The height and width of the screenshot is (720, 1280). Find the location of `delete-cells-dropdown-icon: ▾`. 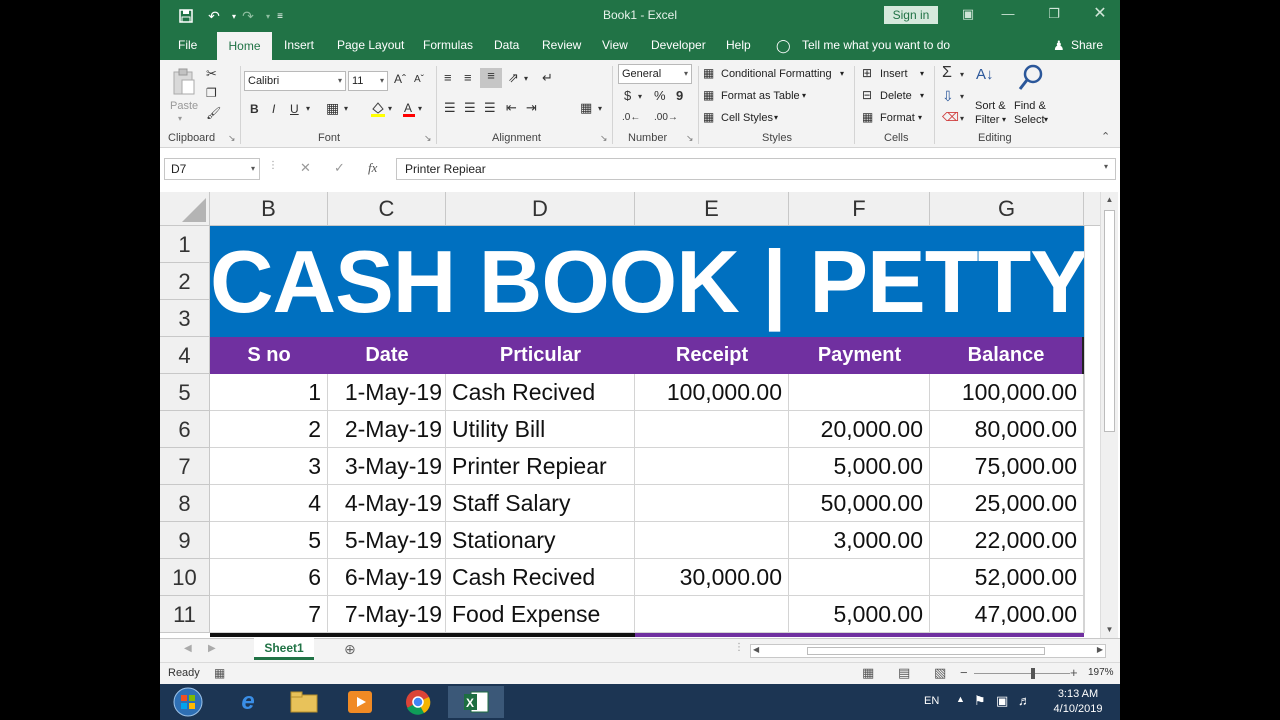

delete-cells-dropdown-icon: ▾ is located at coordinates (922, 95).